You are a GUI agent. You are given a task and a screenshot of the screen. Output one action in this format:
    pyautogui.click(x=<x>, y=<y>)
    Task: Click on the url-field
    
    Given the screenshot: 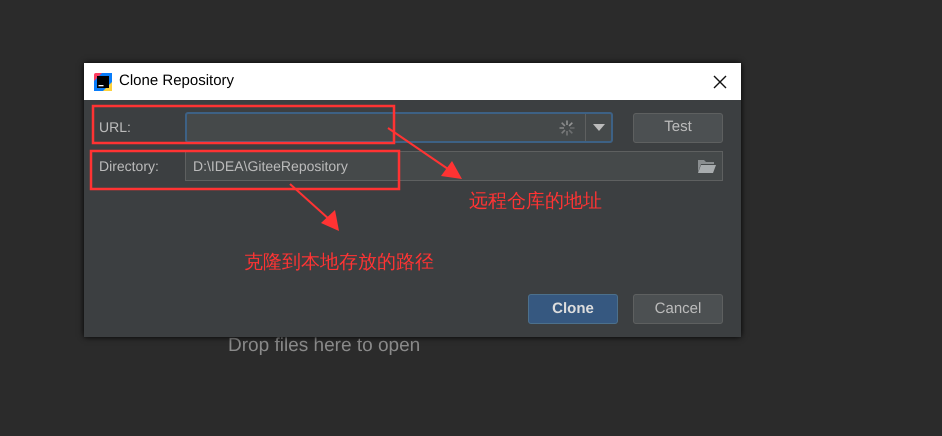 What is the action you would take?
    pyautogui.click(x=399, y=127)
    